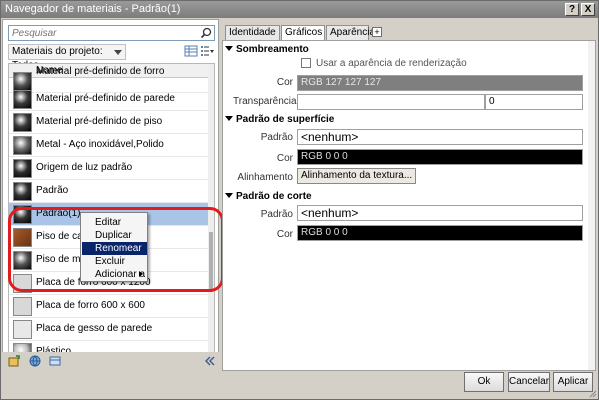  What do you see at coordinates (484, 382) in the screenshot?
I see `ok-button: Ok` at bounding box center [484, 382].